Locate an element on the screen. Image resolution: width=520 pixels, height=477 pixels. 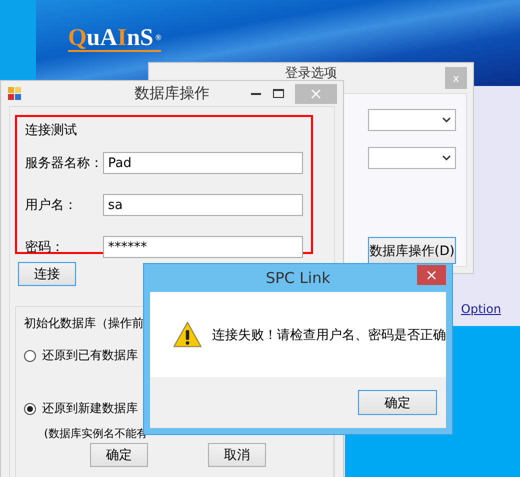
dialog-button: 确定 is located at coordinates (119, 455).